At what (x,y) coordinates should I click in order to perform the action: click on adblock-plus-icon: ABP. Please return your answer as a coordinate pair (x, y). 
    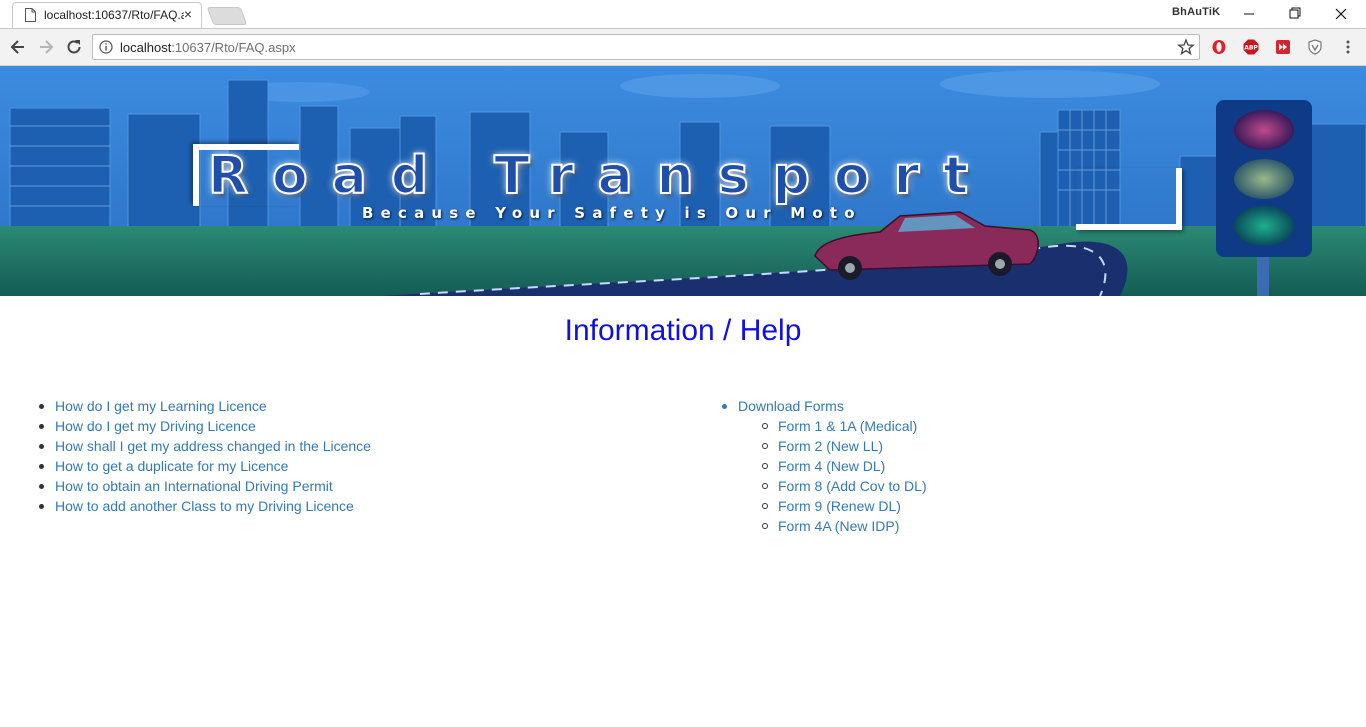
    Looking at the image, I should click on (1251, 47).